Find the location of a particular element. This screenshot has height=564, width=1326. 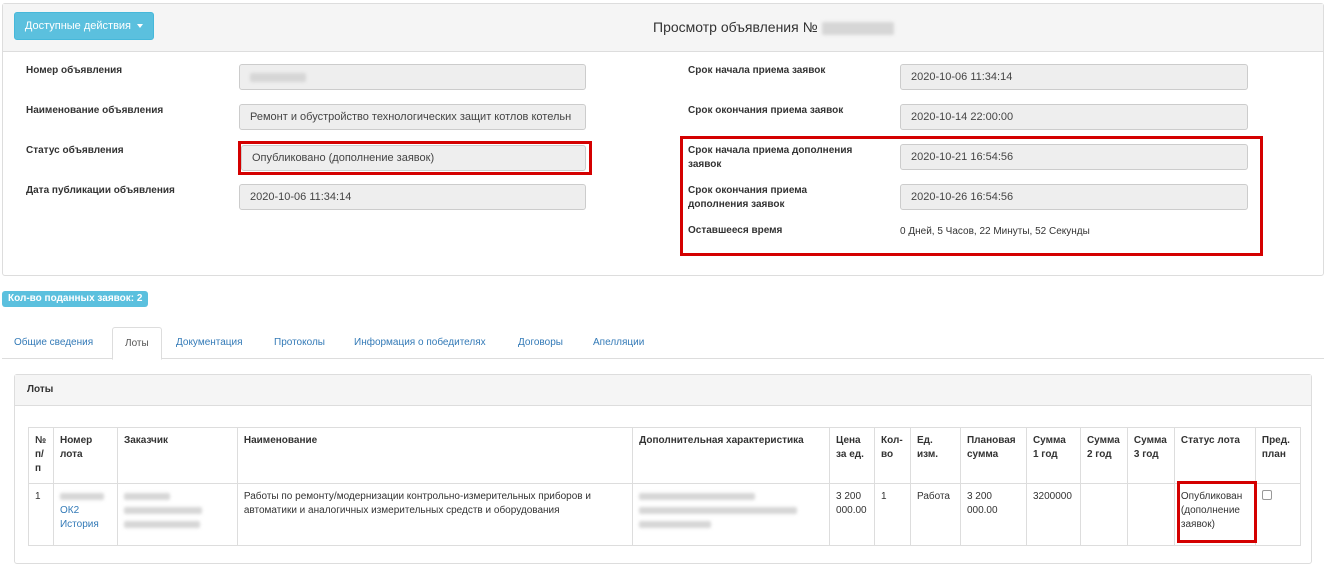

cell-num: 1 is located at coordinates (41, 514).